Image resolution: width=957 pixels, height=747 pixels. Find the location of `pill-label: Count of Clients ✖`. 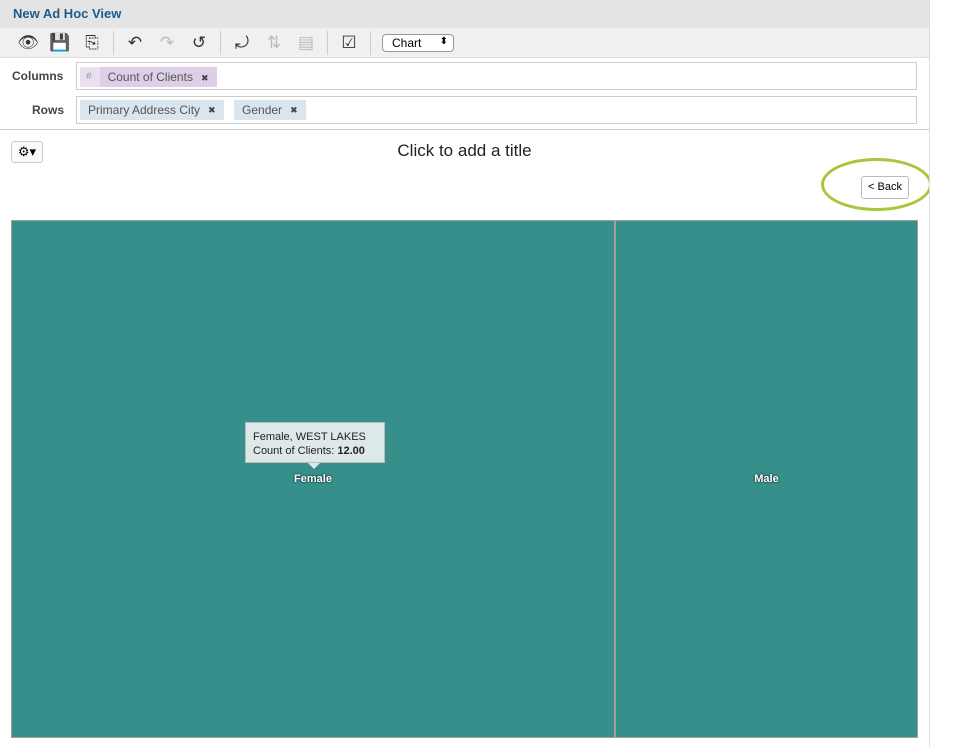

pill-label: Count of Clients ✖ is located at coordinates (158, 76).